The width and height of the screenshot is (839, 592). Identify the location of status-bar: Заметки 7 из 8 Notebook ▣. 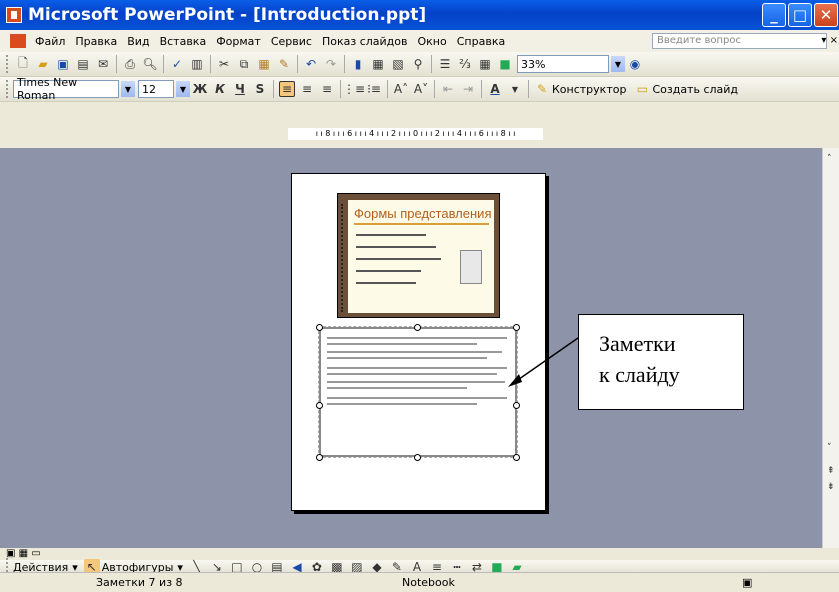
(419, 582).